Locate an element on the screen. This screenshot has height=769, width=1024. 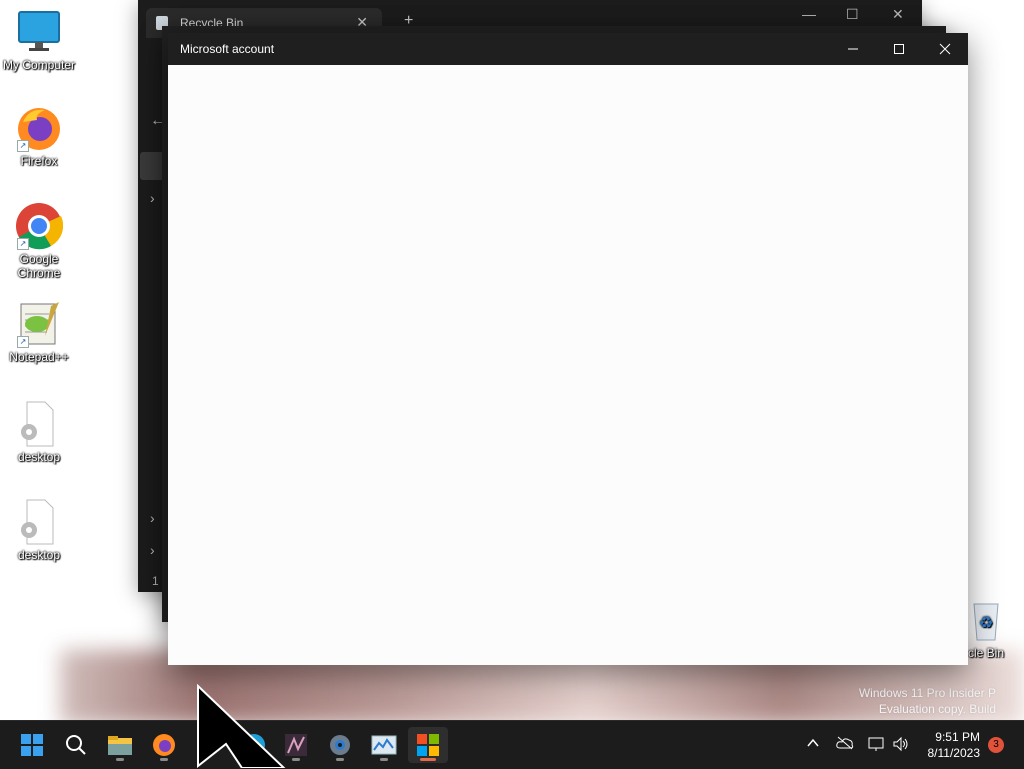
mouse-cursor-icon is located at coordinates (241, 726).